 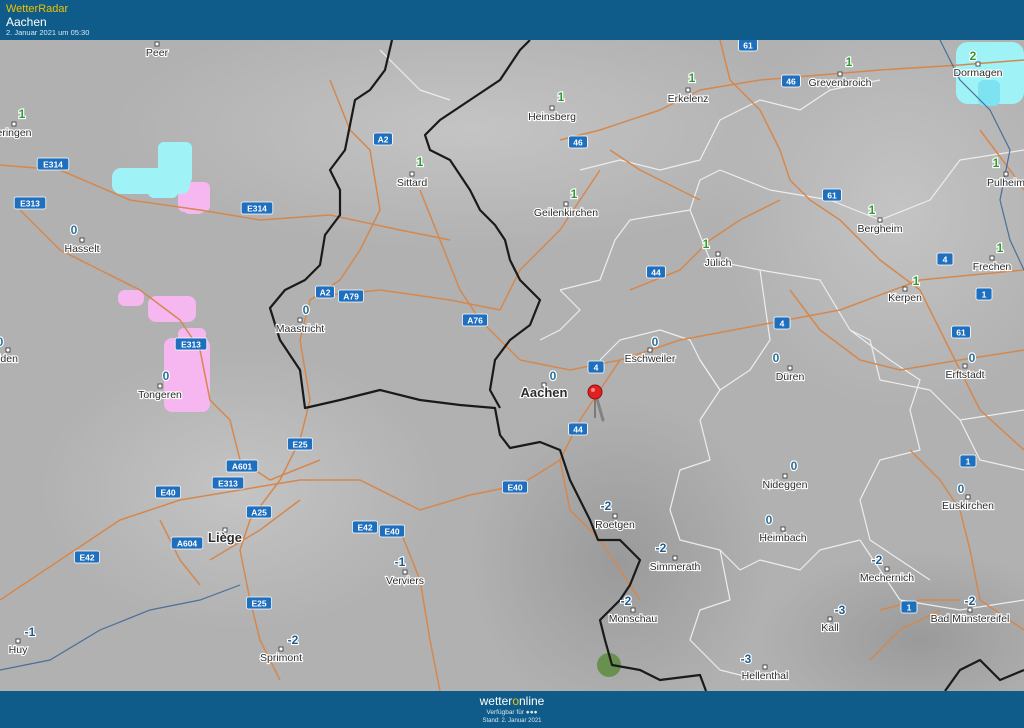 I want to click on road-shield: 4, so click(x=596, y=367).